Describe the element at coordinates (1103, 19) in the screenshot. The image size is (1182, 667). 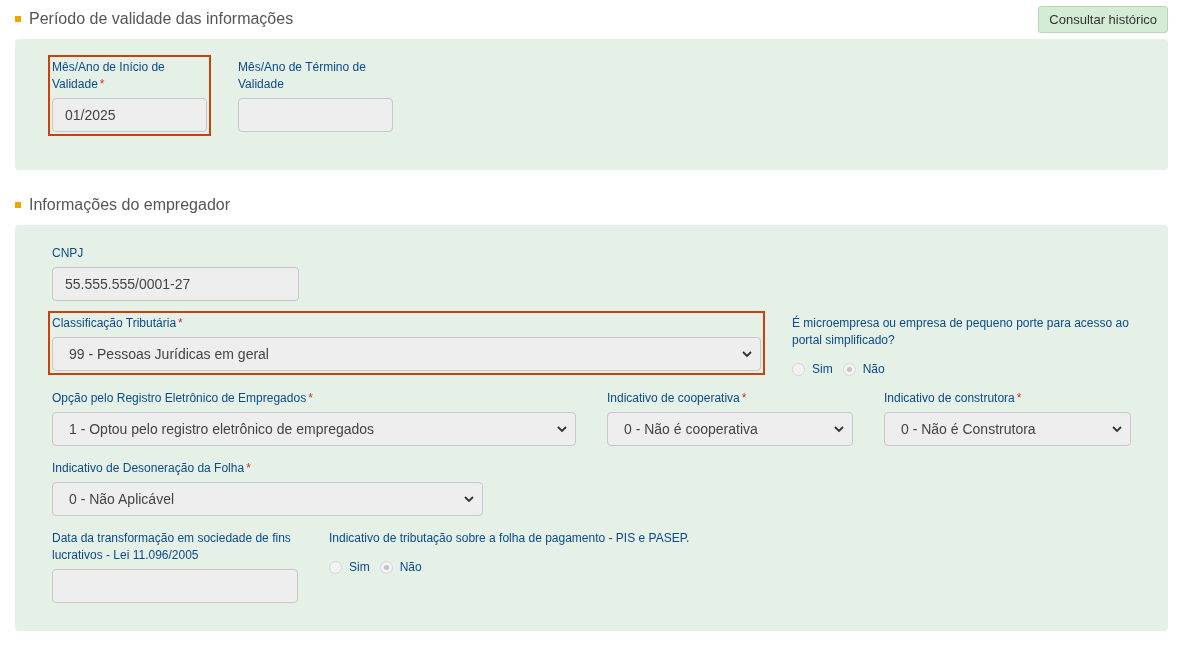
I see `history-button: Consultar histórico` at that location.